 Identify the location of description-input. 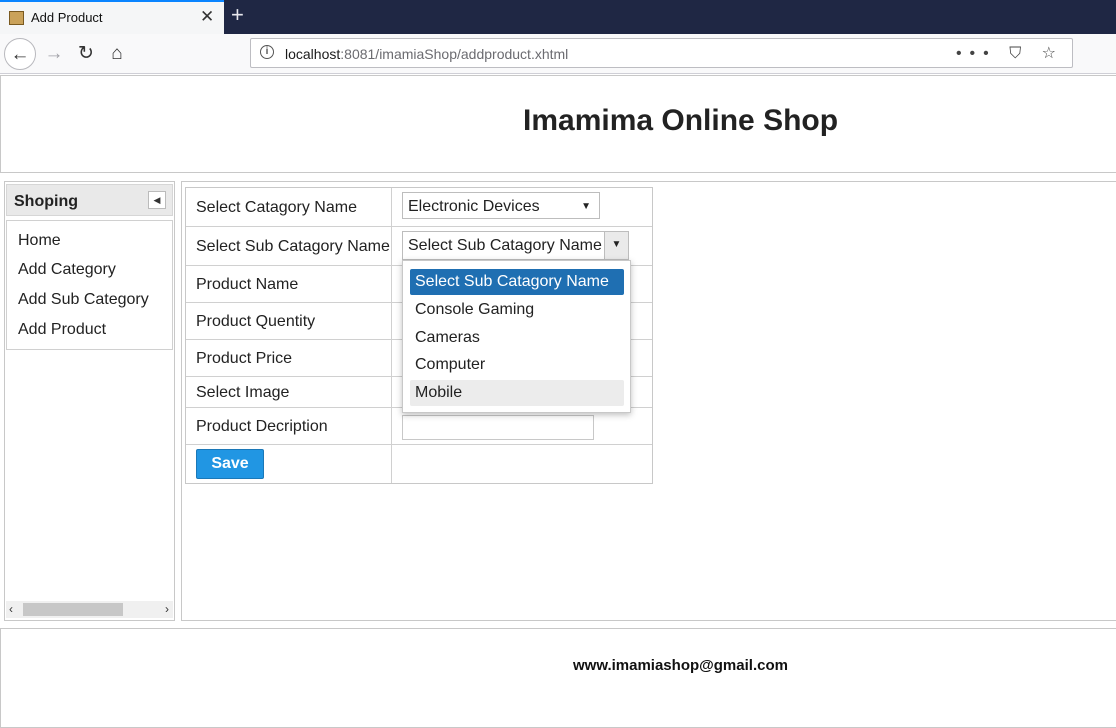
(498, 427).